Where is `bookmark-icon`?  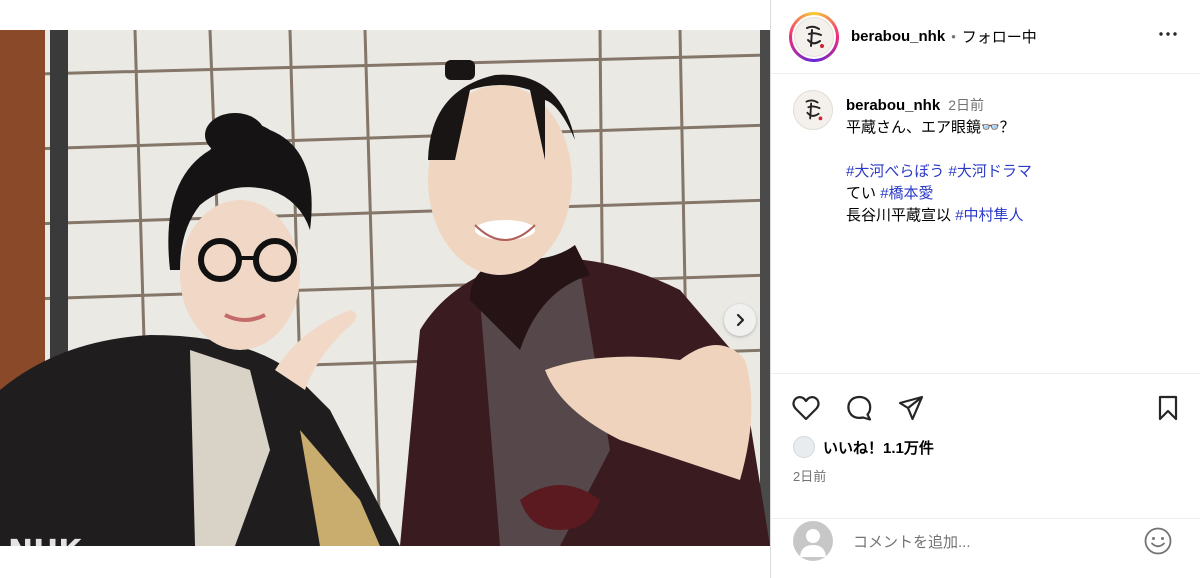 bookmark-icon is located at coordinates (1168, 410).